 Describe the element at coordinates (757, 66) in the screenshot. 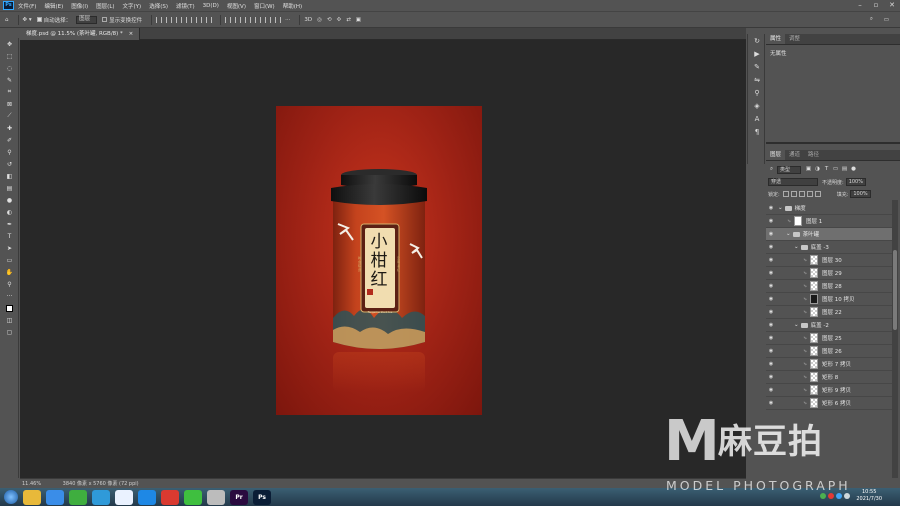

I see `brush-settings-icon: ✎` at that location.